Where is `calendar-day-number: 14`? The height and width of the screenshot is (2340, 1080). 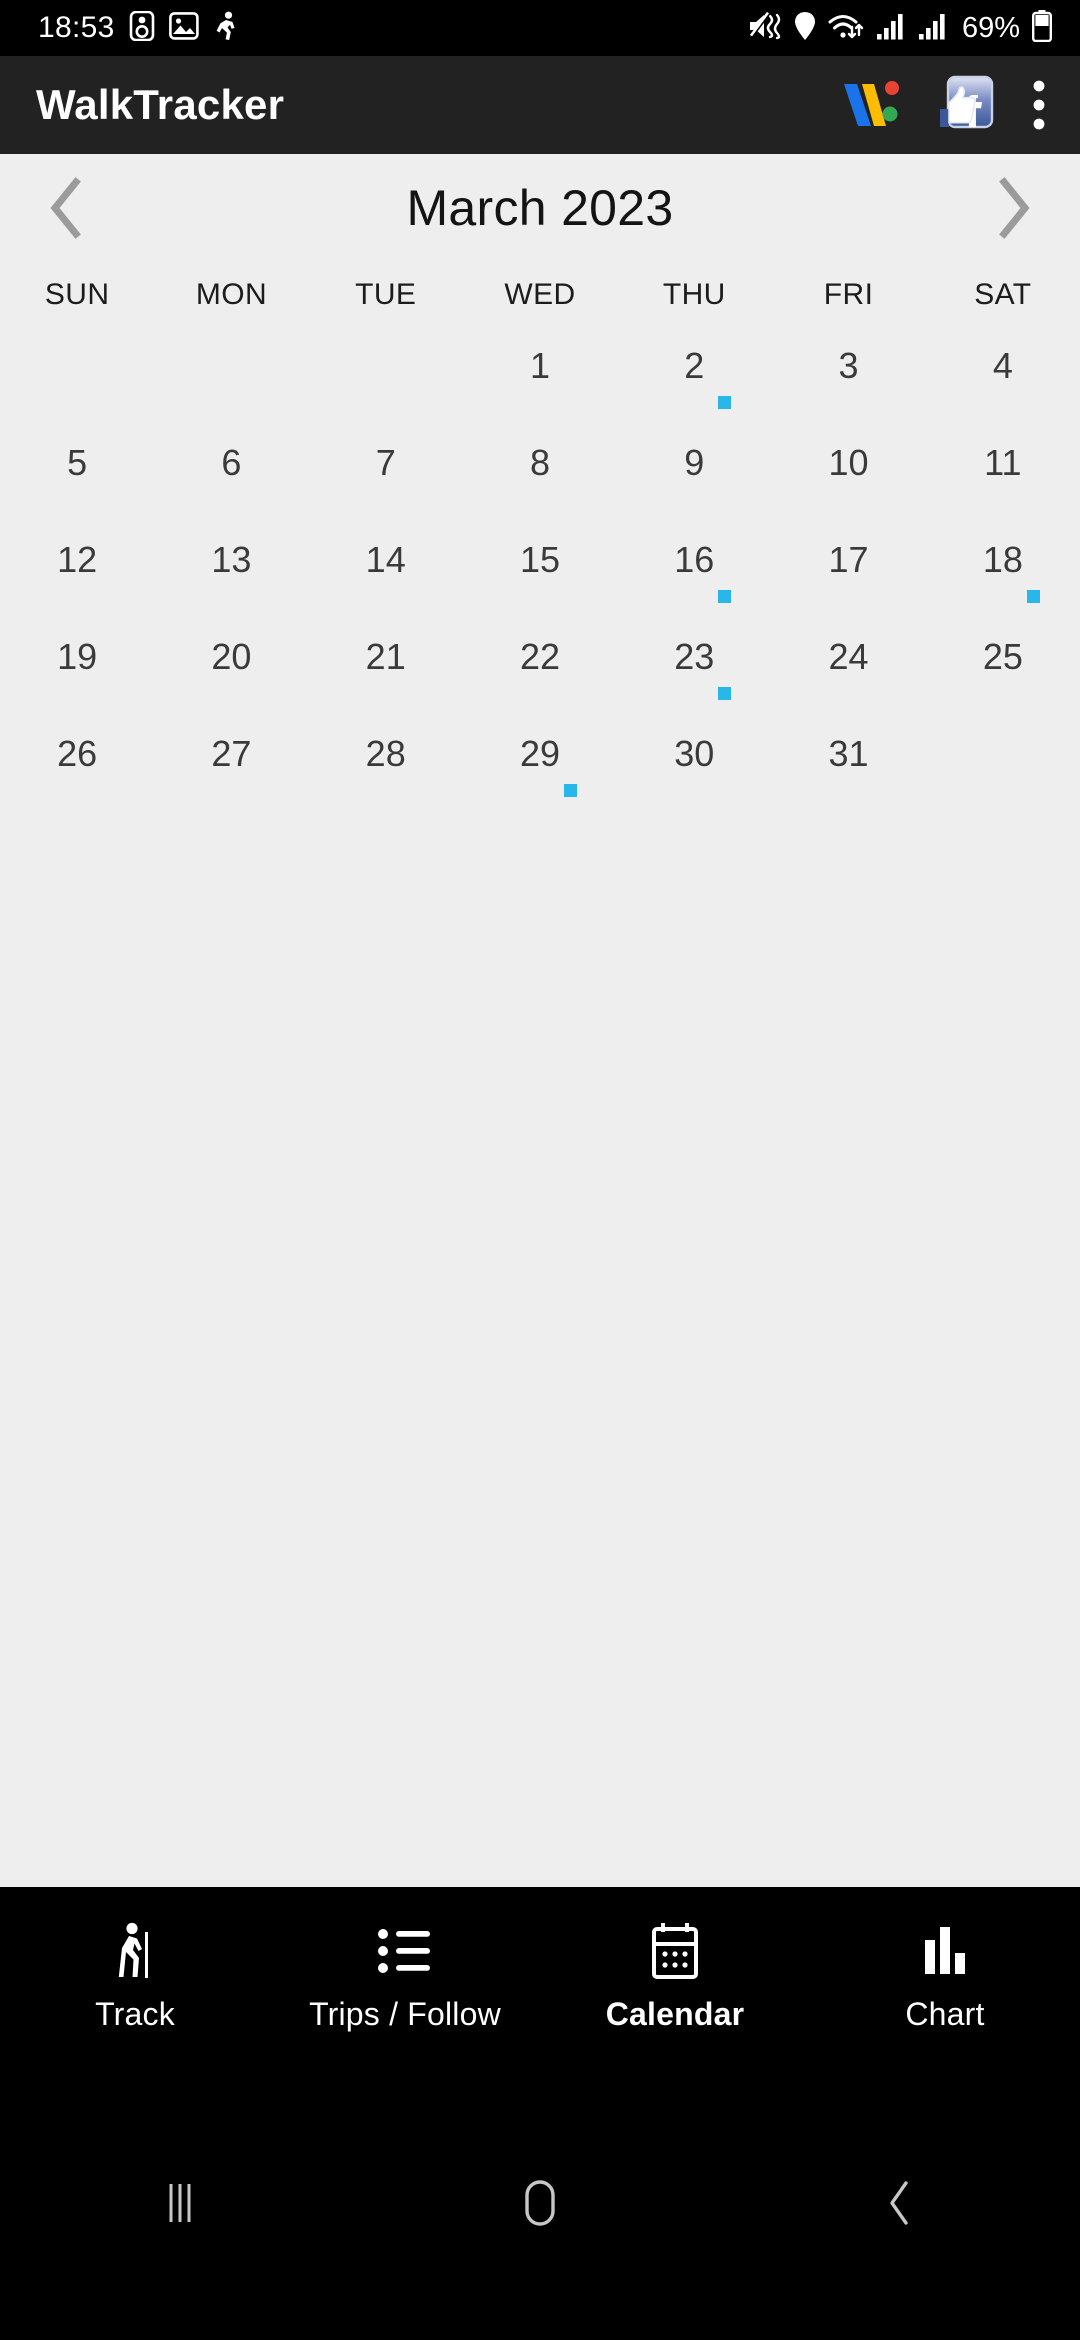
calendar-day-number: 14 is located at coordinates (385, 559).